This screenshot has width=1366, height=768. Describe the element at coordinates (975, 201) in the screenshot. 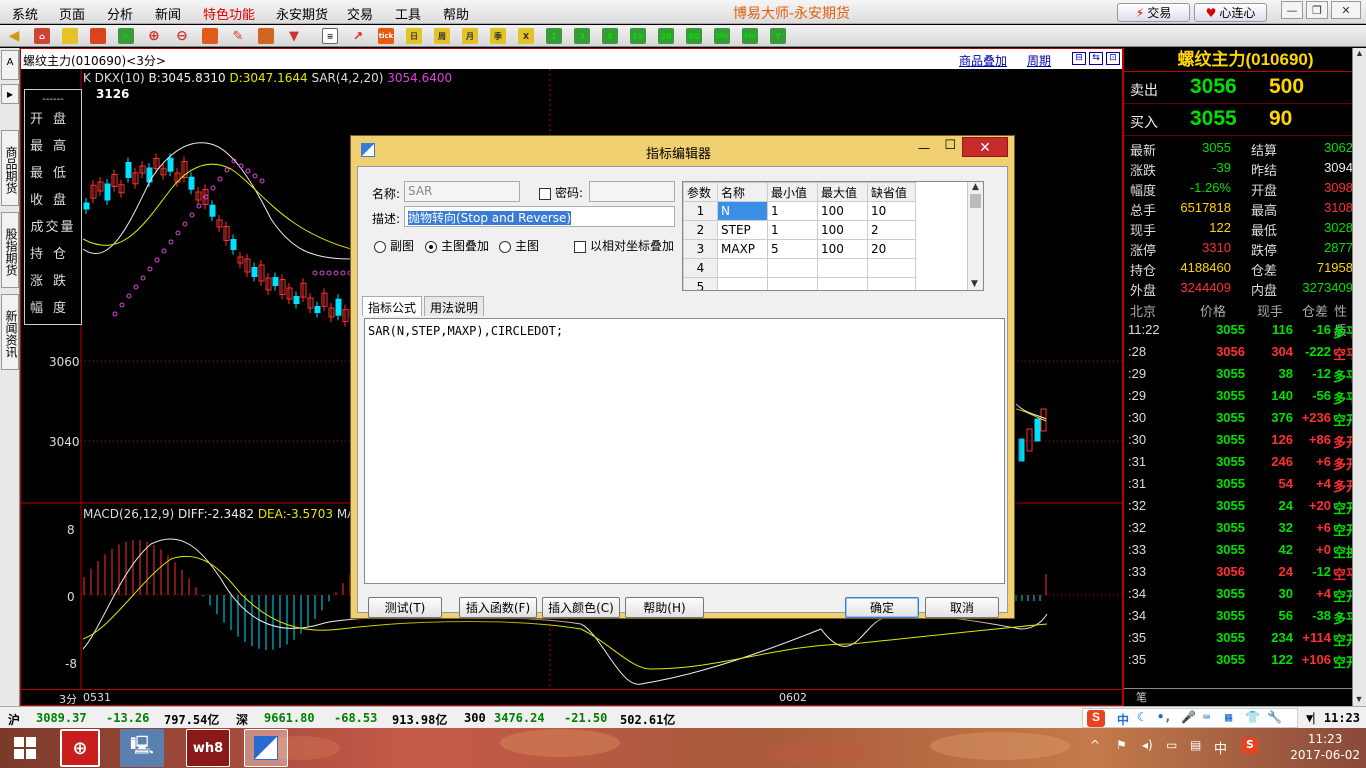

I see `scroll-thumb` at that location.